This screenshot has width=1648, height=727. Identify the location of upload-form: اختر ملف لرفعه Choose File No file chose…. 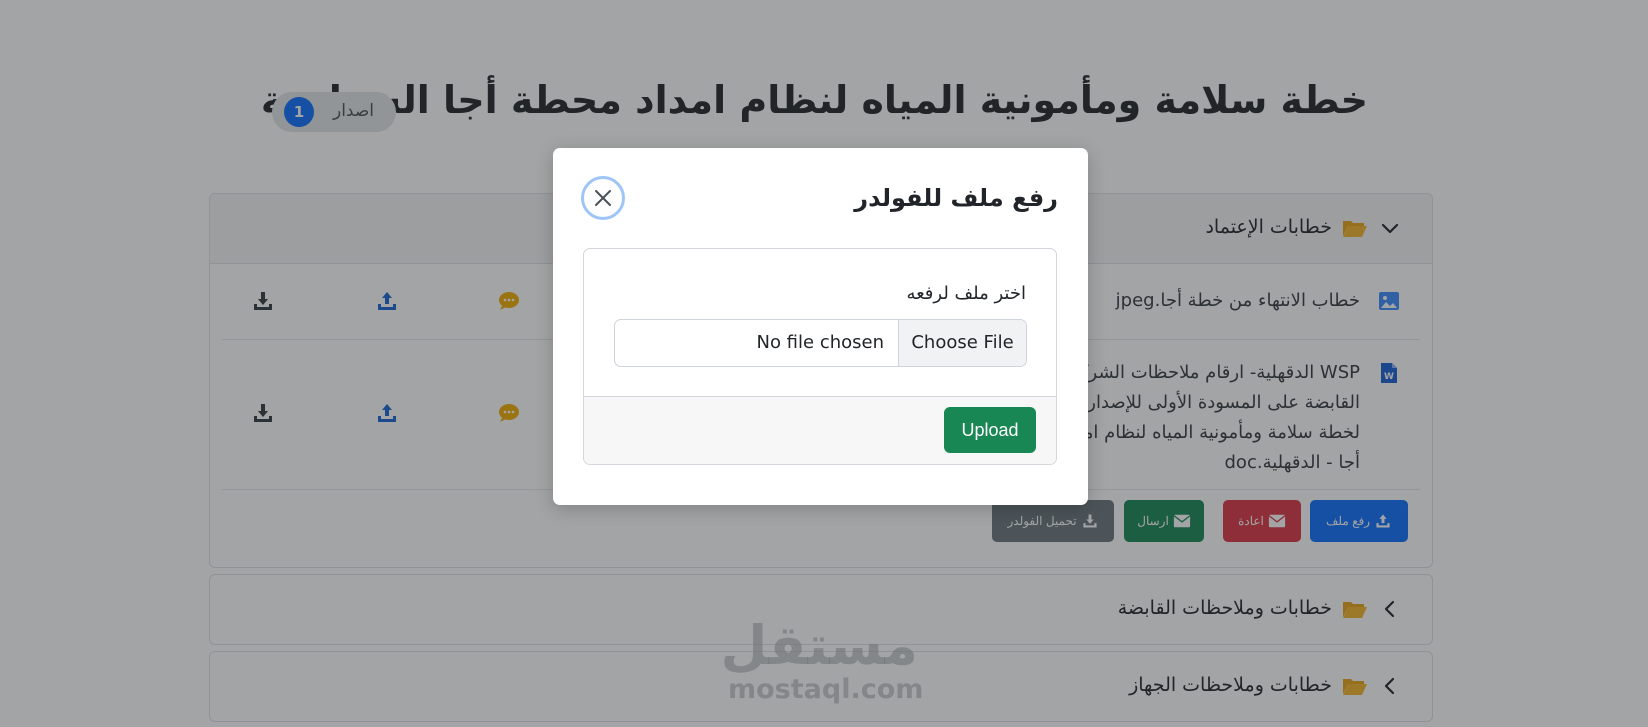
(820, 356).